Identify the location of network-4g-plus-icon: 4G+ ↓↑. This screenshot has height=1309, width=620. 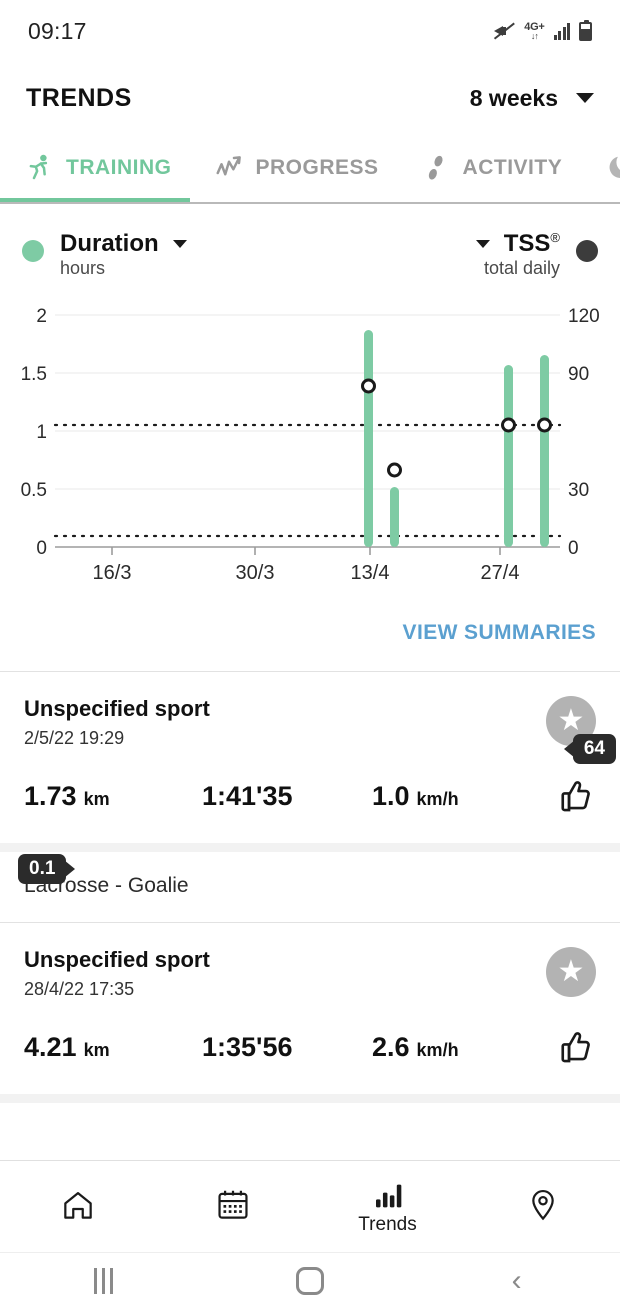
(534, 31).